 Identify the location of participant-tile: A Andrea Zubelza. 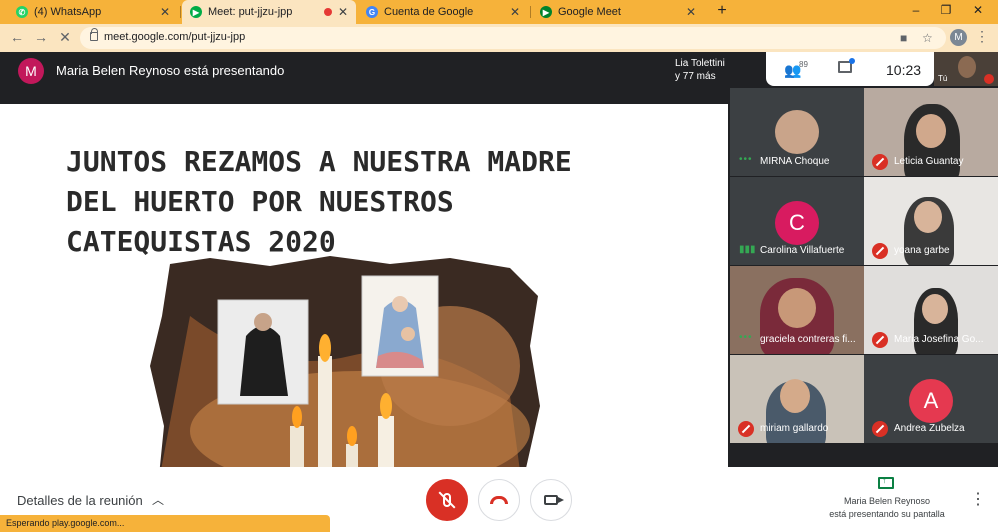
(931, 399).